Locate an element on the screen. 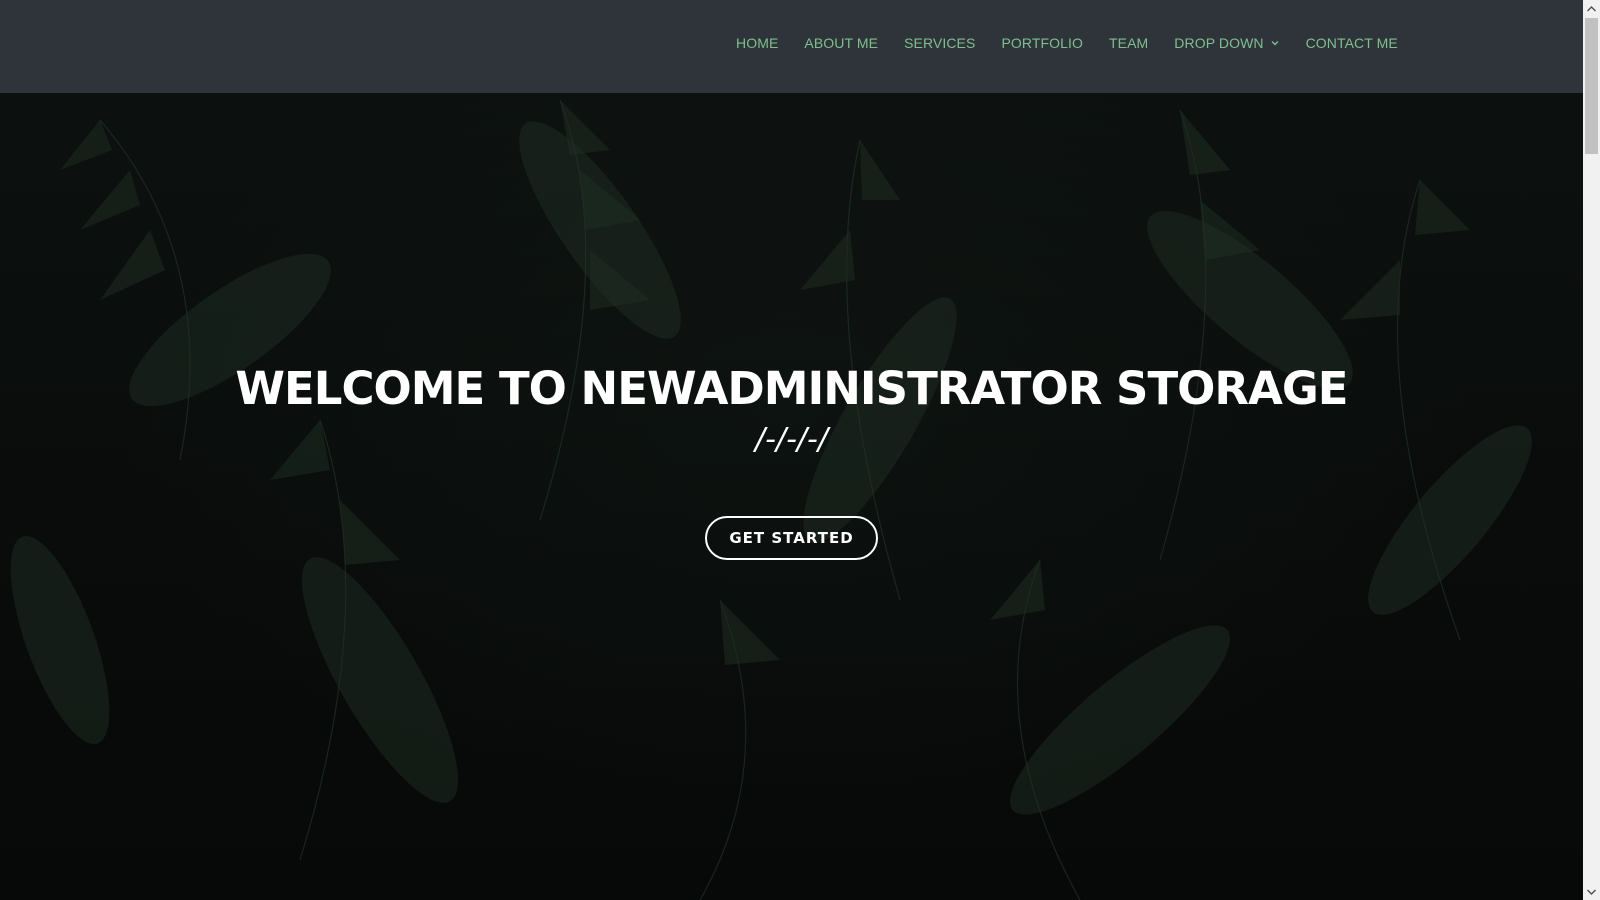  nav-item-label: DROP DOWN is located at coordinates (1219, 43).